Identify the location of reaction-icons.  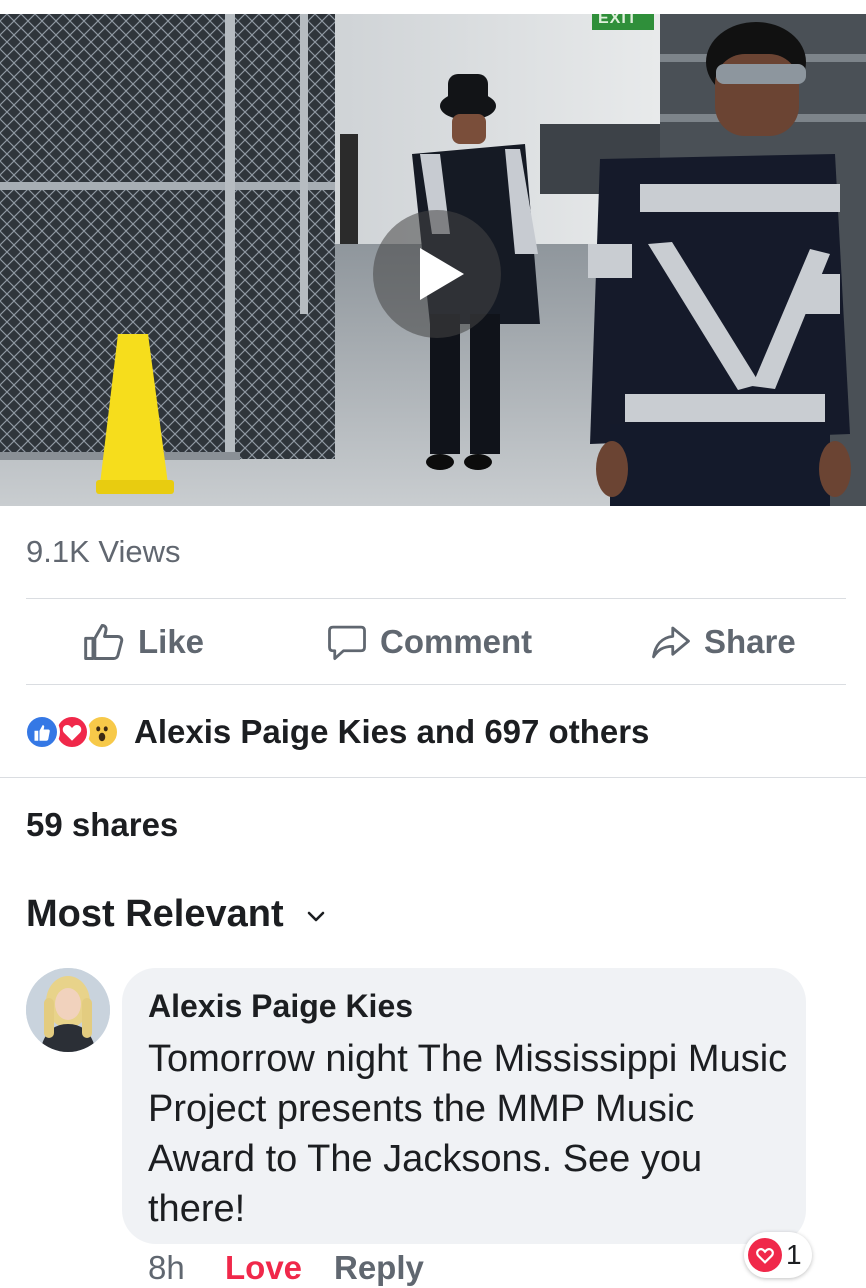
(79, 732).